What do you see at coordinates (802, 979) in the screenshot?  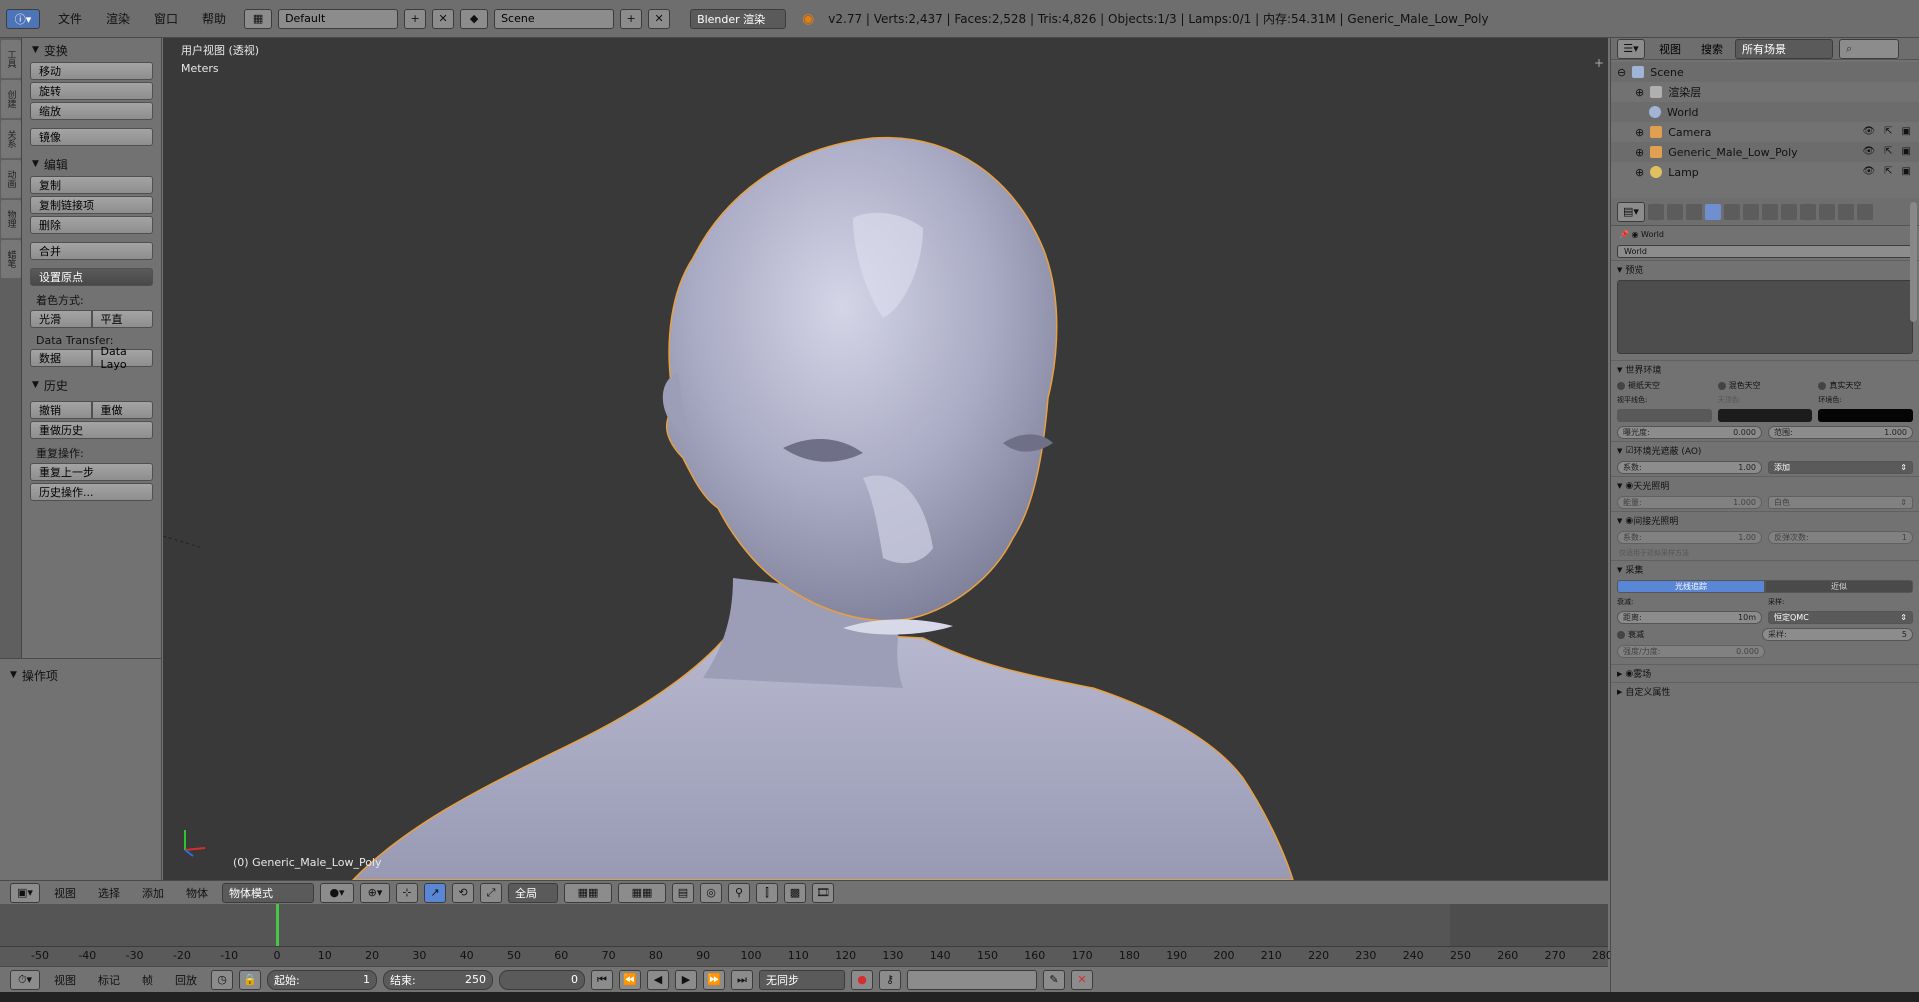 I see `sync-select: 无同步` at bounding box center [802, 979].